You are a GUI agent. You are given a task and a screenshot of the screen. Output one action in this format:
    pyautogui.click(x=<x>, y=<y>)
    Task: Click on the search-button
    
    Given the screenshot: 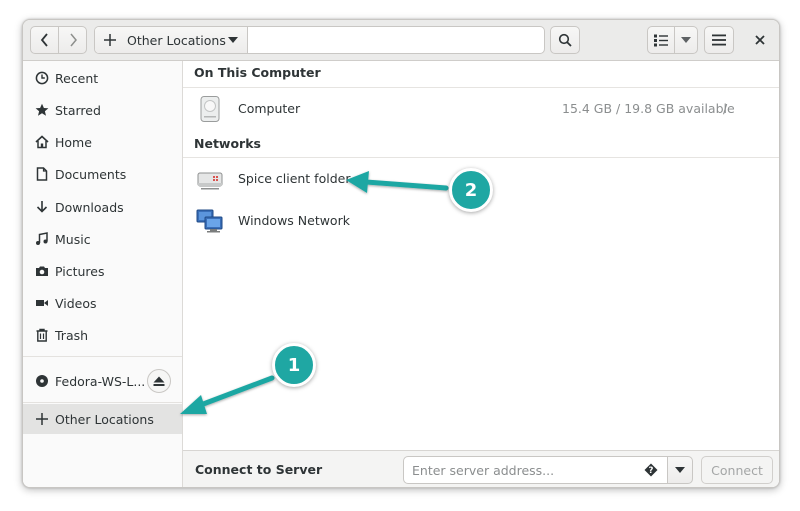 What is the action you would take?
    pyautogui.click(x=565, y=40)
    